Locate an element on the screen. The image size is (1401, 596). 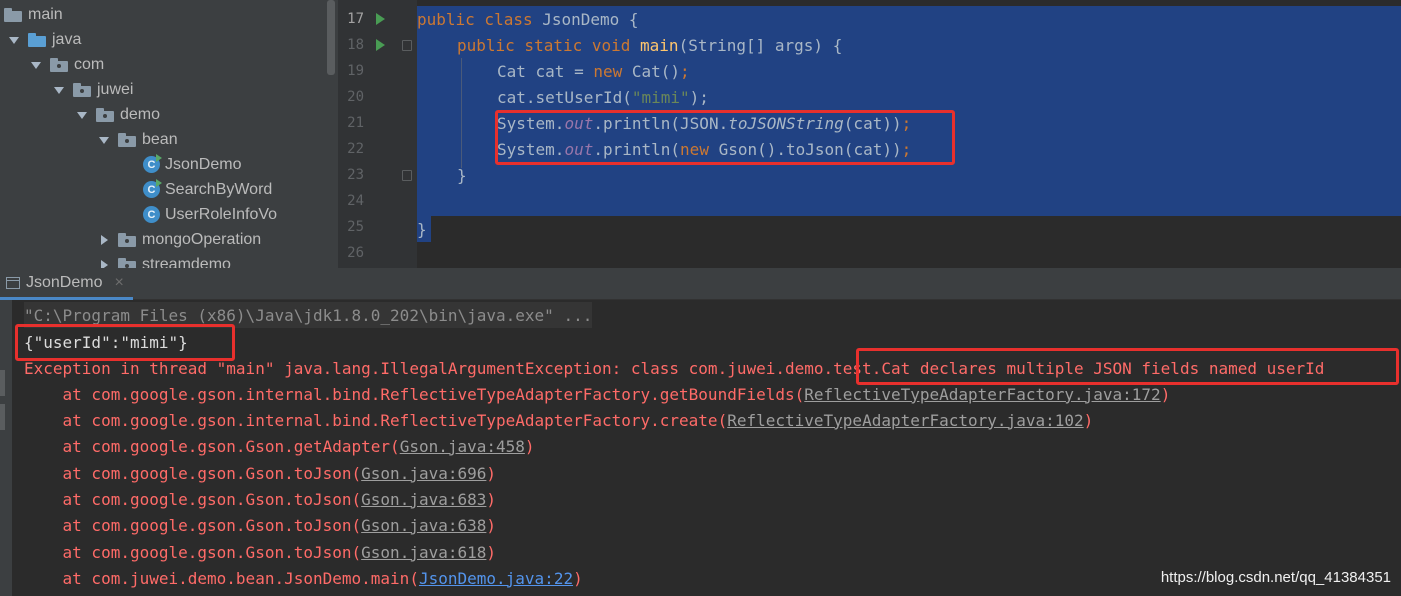
tab-jsondemo: JsonDemo × is located at coordinates (66, 284).